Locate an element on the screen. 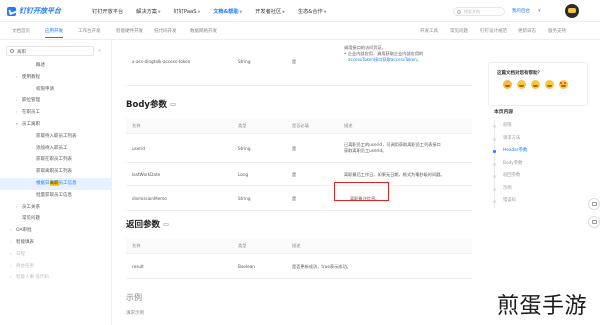  dingtalk-logo-icon is located at coordinates (11, 11).